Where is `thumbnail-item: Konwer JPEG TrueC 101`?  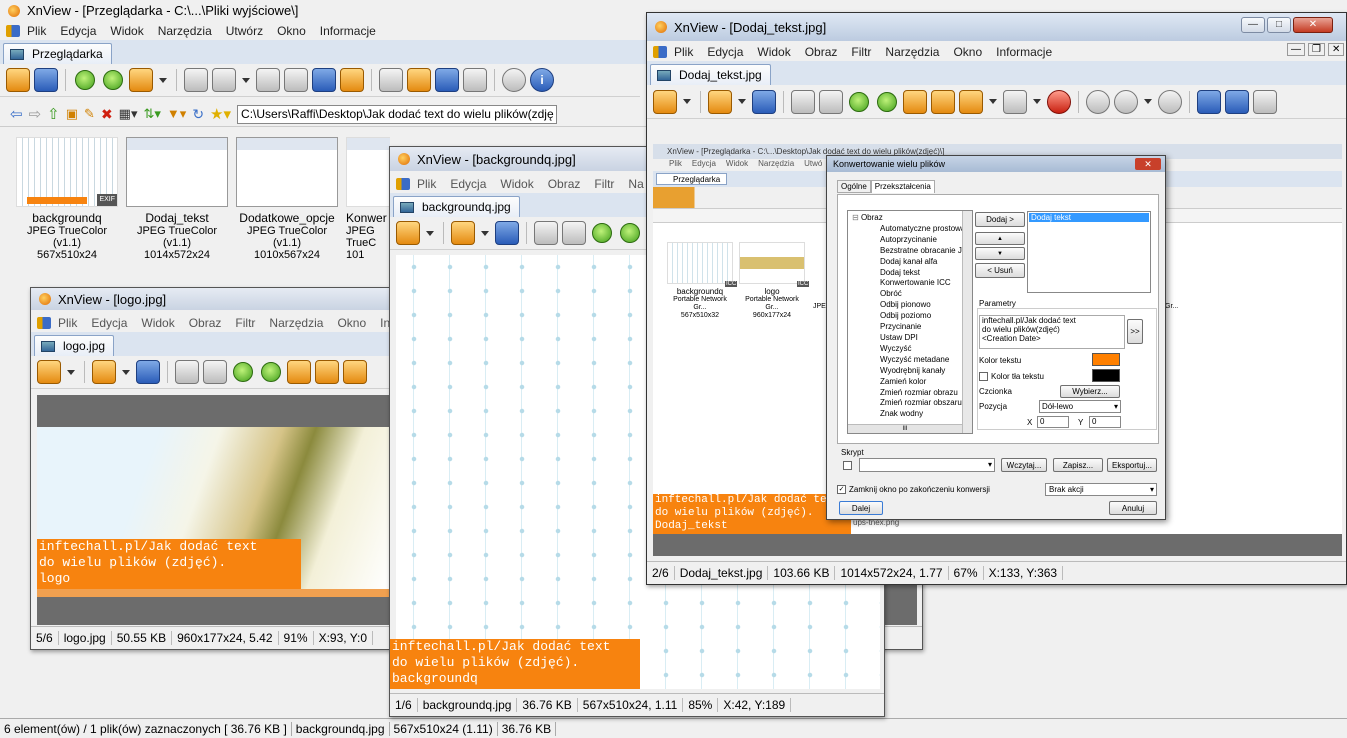
thumbnail-item: Konwer JPEG TrueC 101 is located at coordinates (368, 199).